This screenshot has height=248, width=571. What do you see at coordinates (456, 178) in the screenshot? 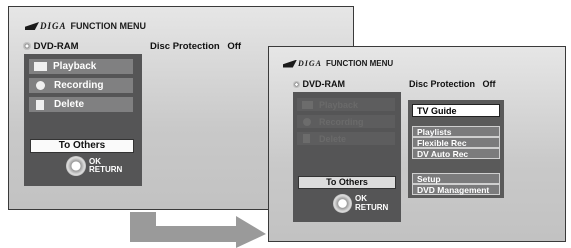
I see `submenu-item-setup: Setup` at bounding box center [456, 178].